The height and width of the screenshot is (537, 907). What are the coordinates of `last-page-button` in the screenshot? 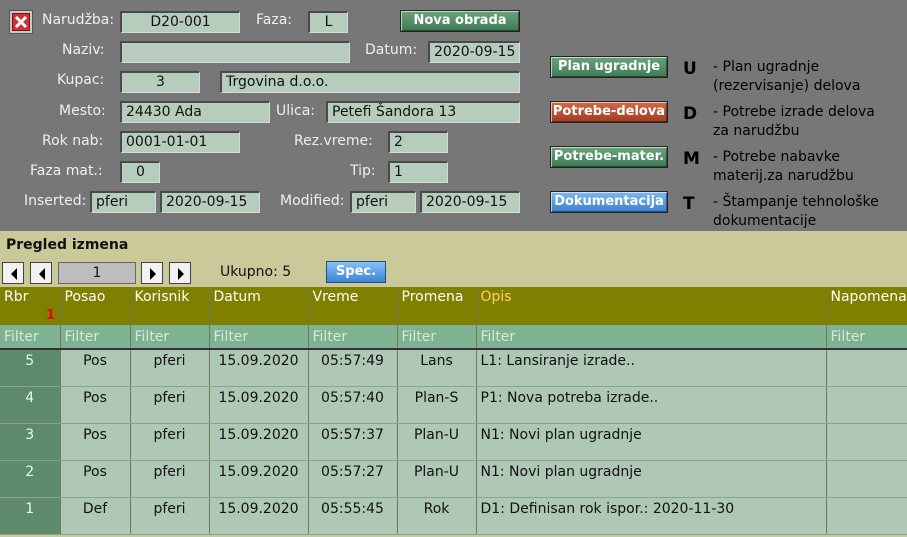 It's located at (180, 273).